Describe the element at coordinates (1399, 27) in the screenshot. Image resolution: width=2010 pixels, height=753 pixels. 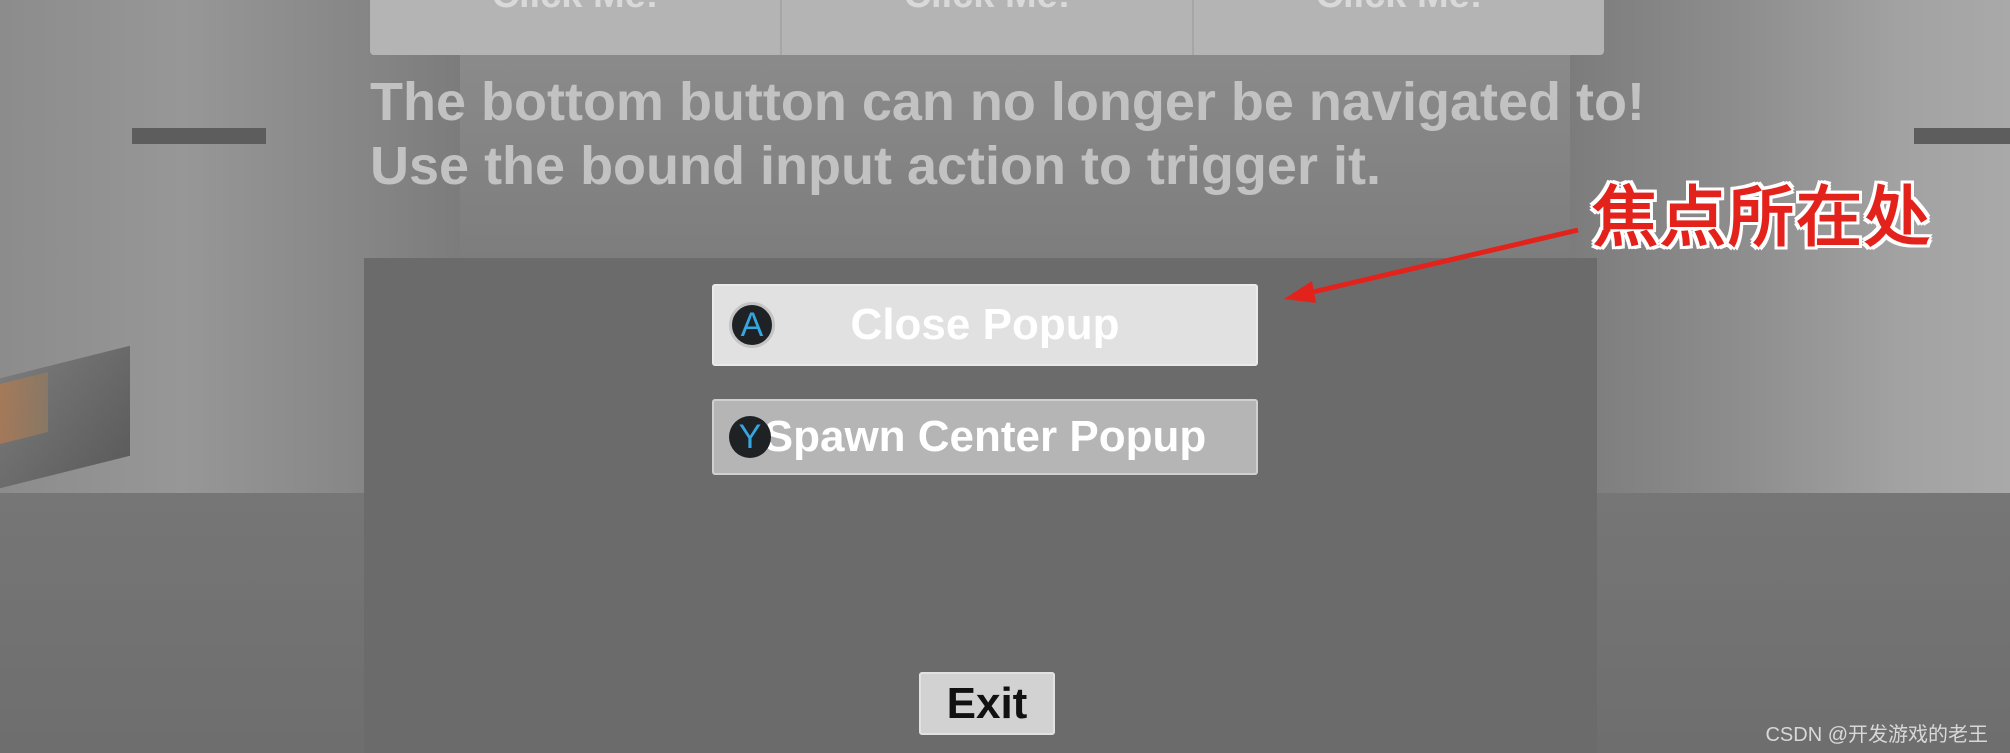
I see `top-menu-button-3: Click Me!` at that location.